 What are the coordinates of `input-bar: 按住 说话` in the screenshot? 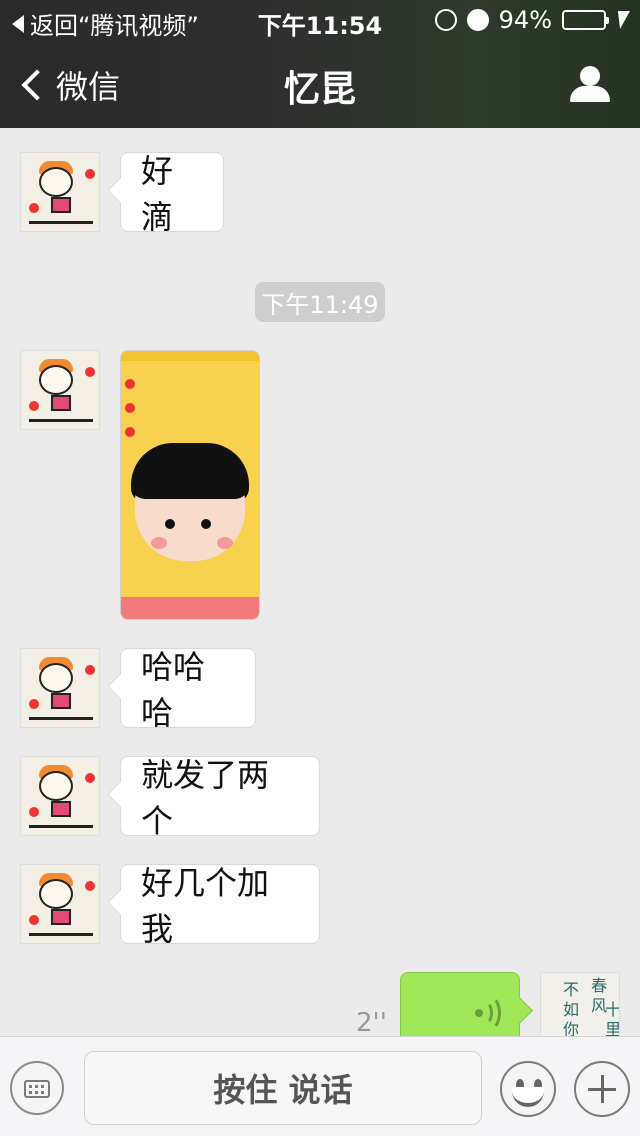 It's located at (320, 1086).